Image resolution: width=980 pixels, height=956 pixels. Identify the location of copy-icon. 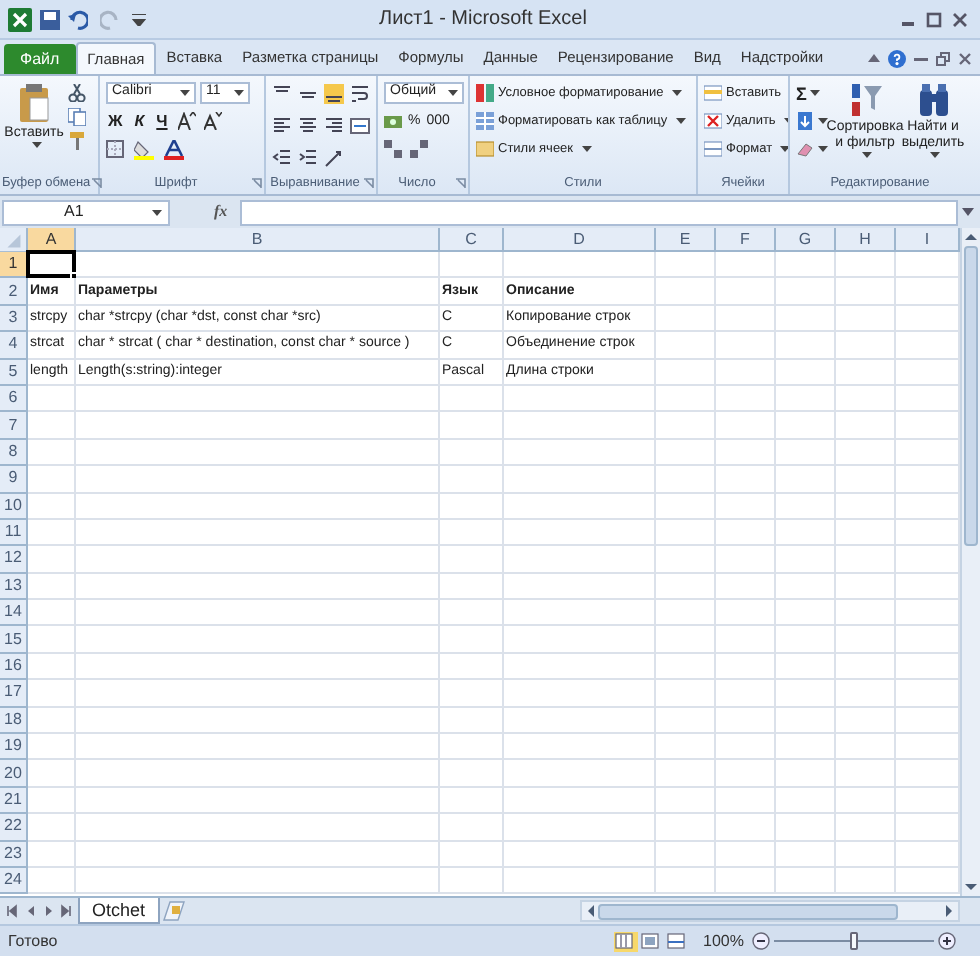
(77, 117).